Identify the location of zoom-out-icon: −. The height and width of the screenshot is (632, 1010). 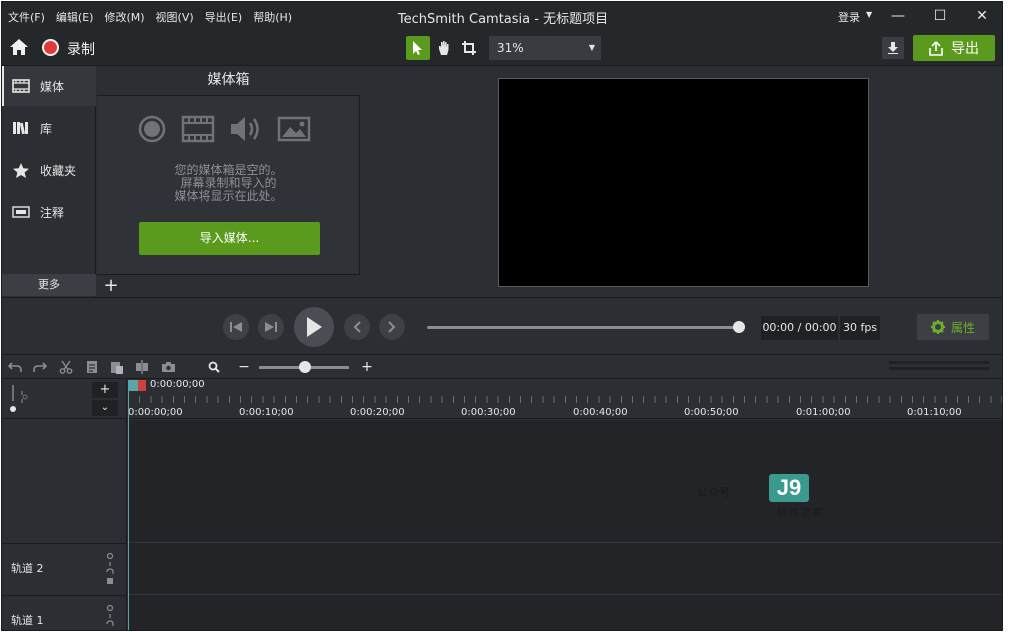
(244, 367).